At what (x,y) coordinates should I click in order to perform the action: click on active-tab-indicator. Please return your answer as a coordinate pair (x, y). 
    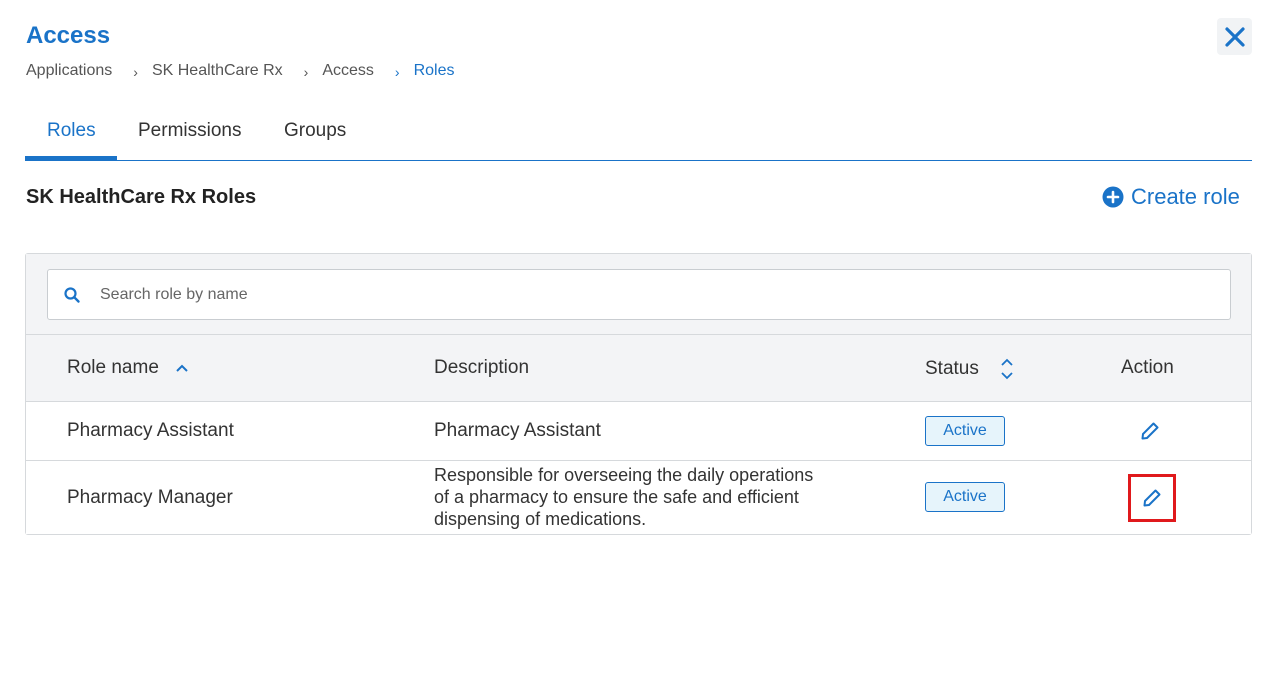
    Looking at the image, I should click on (71, 158).